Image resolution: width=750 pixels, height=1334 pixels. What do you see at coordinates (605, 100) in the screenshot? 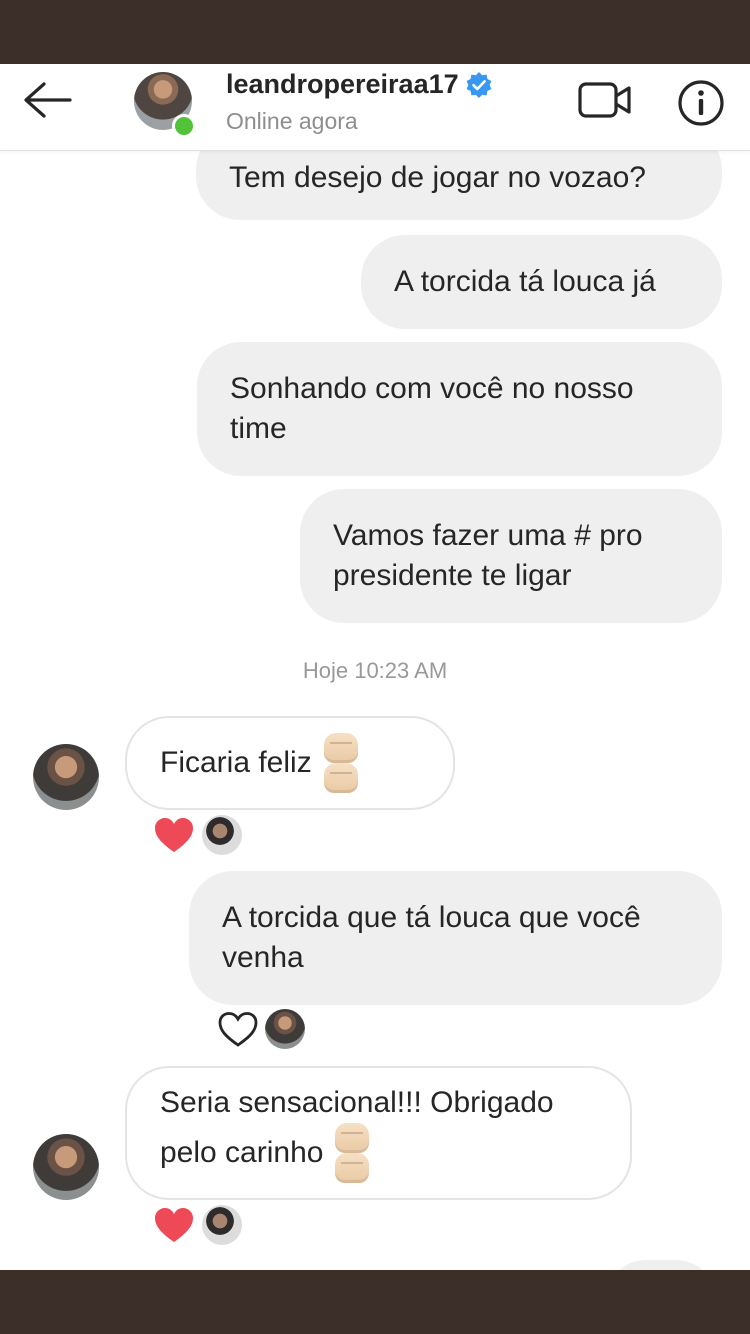
I see `video-camera-icon` at bounding box center [605, 100].